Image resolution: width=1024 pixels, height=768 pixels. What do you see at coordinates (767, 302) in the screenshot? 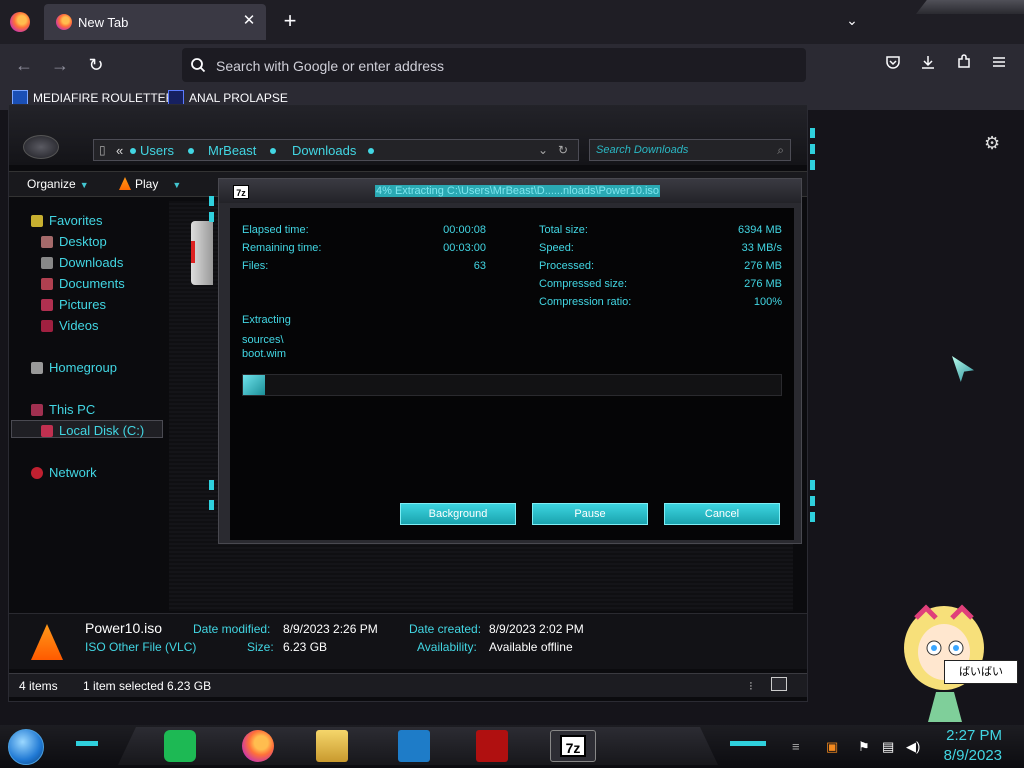
I see `compression-ratio-value: 100%` at bounding box center [767, 302].